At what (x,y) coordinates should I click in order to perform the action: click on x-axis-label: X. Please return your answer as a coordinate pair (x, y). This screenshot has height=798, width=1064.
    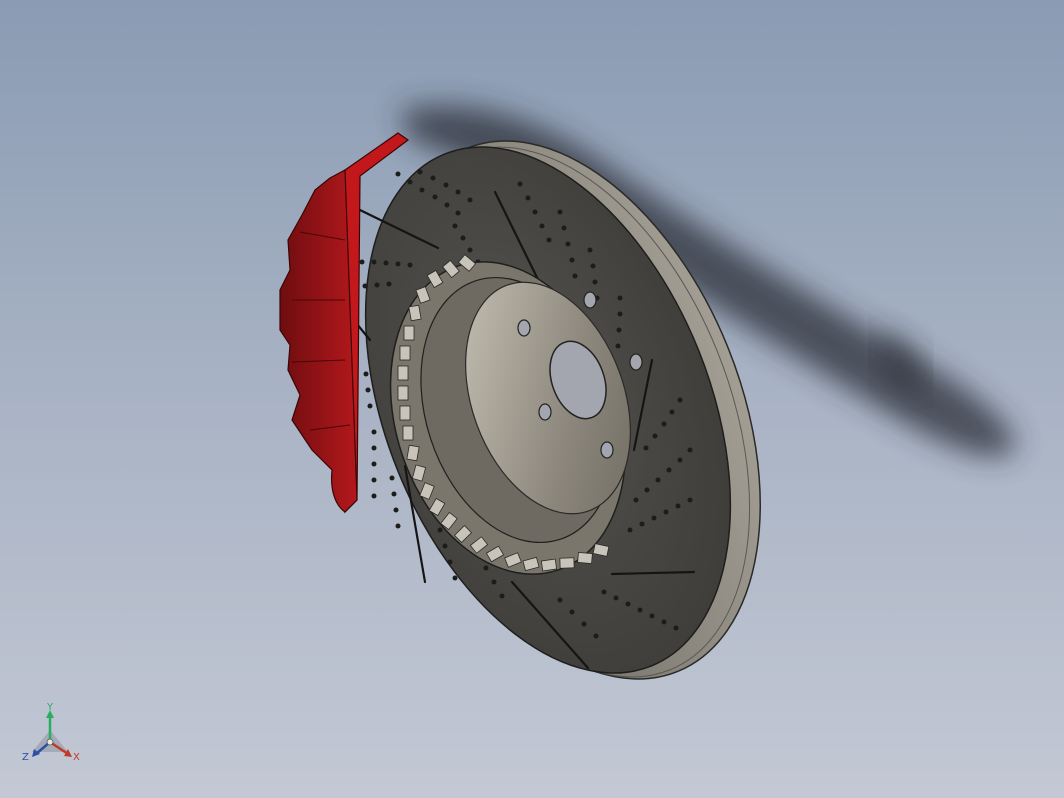
    Looking at the image, I should click on (76, 757).